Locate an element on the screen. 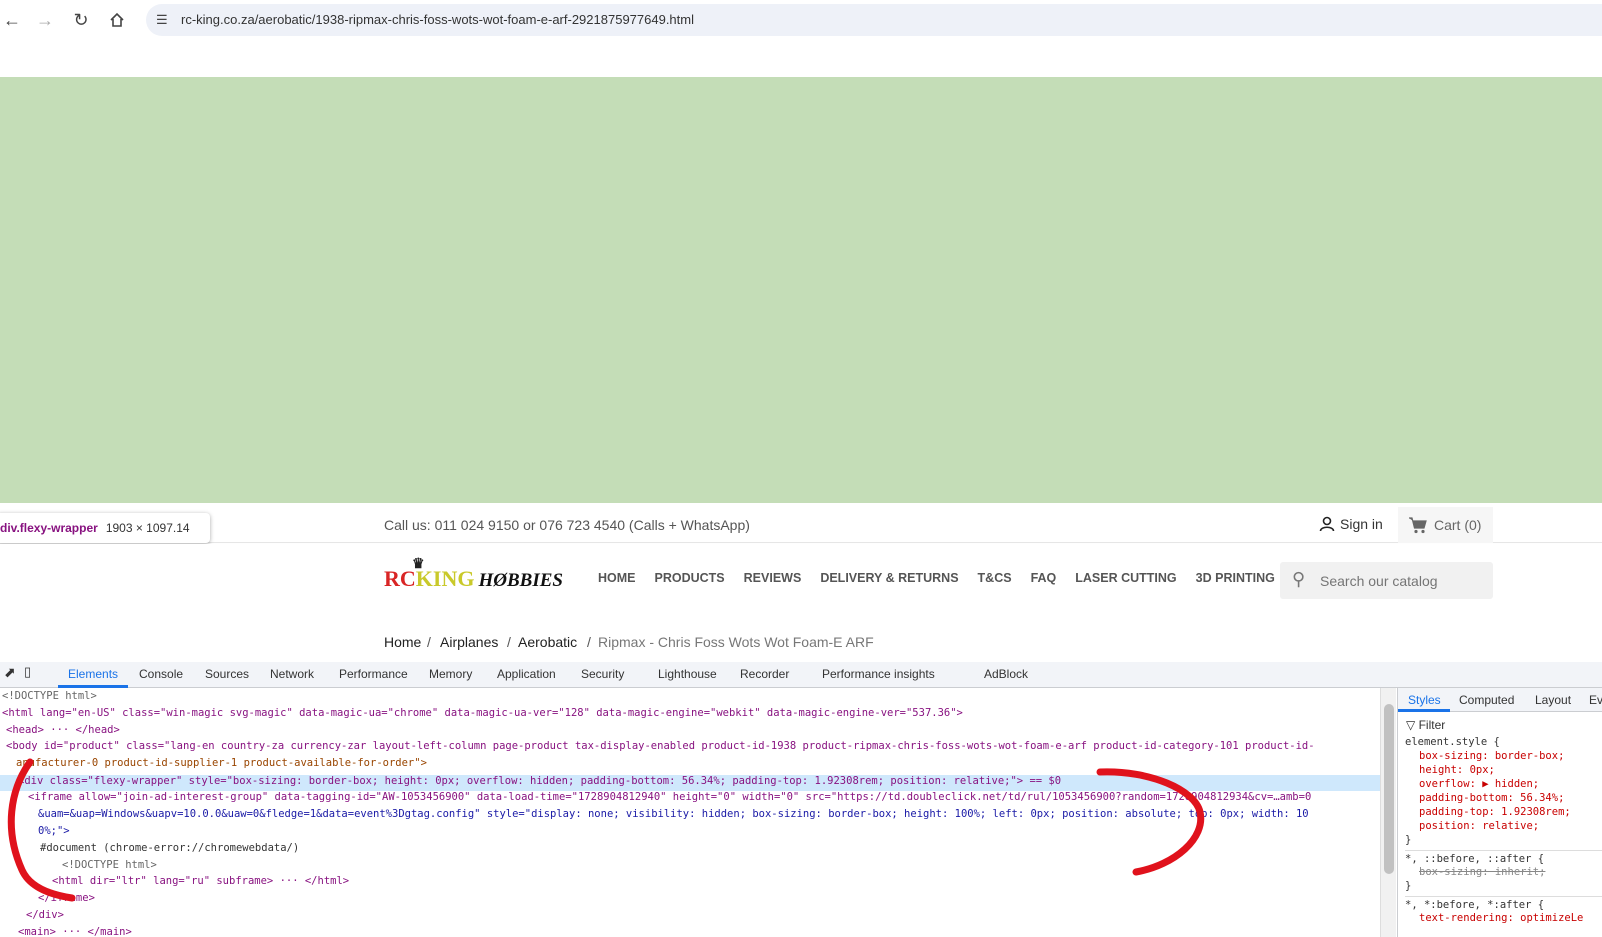  breadcrumb-current: Ripmax - Chris Foss Wots Wot Foam-E ARF is located at coordinates (736, 642).